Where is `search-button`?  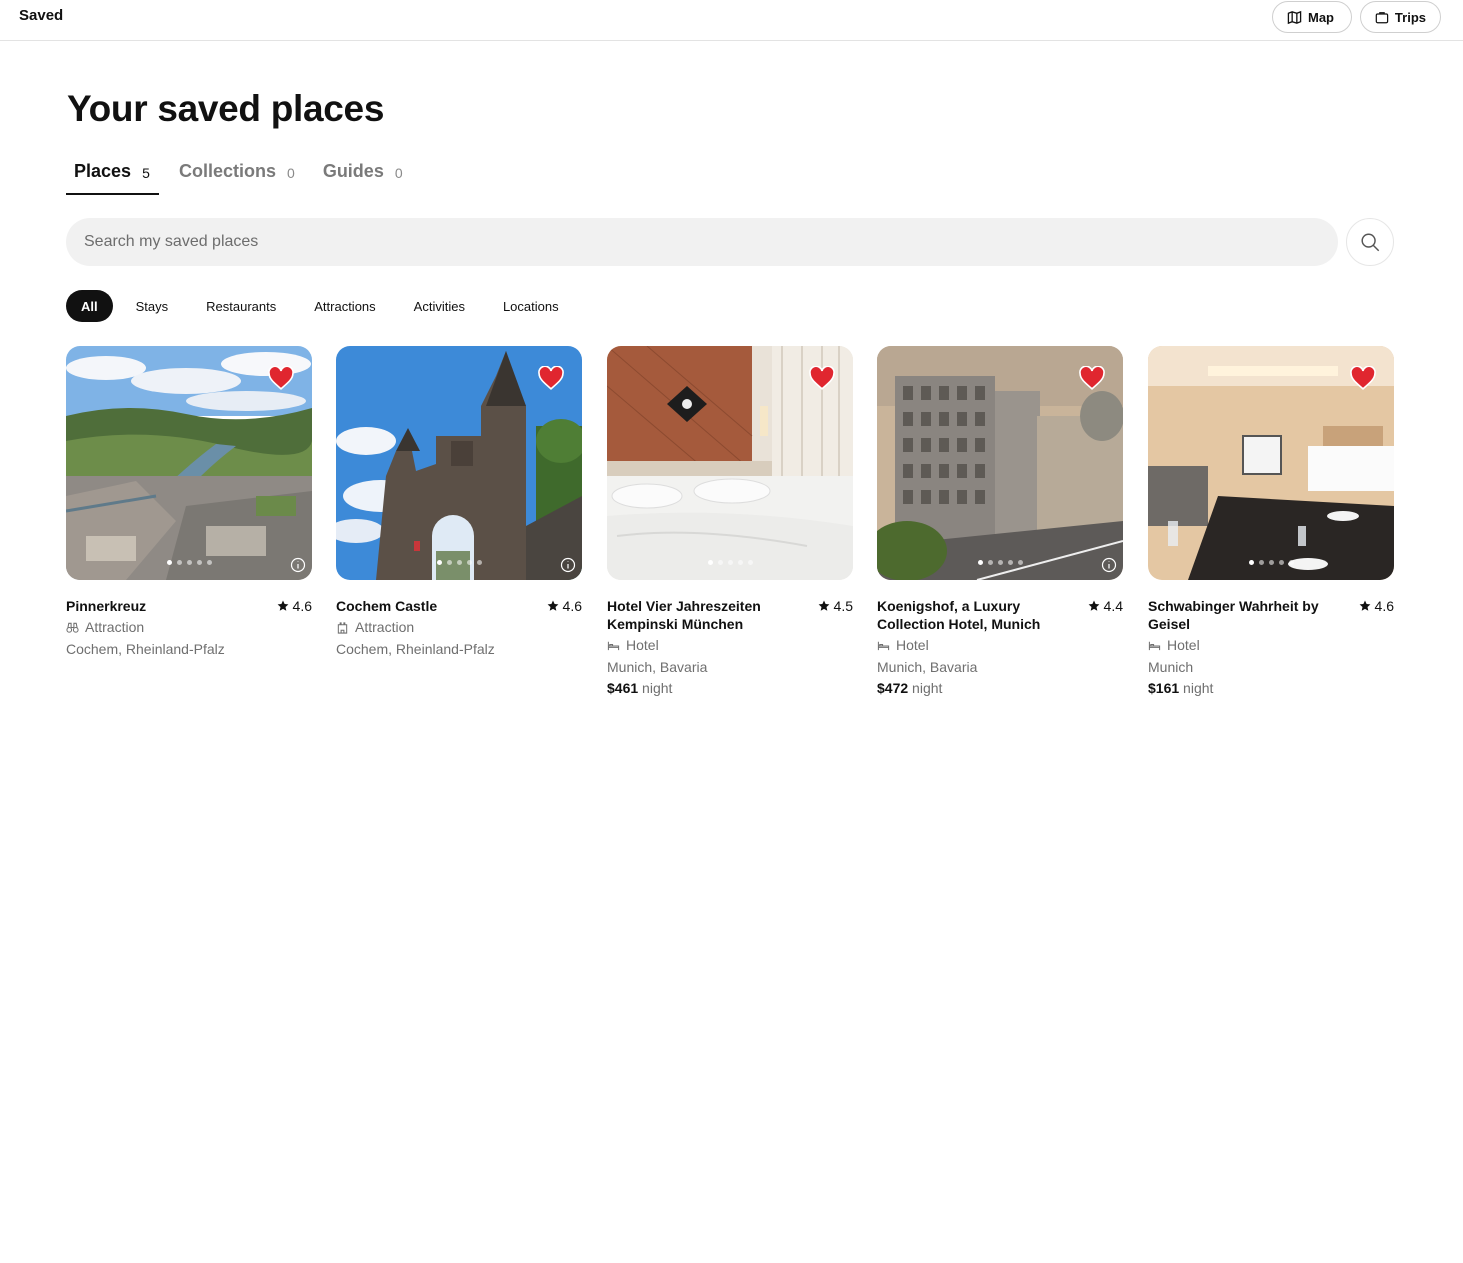
search-button is located at coordinates (1370, 242).